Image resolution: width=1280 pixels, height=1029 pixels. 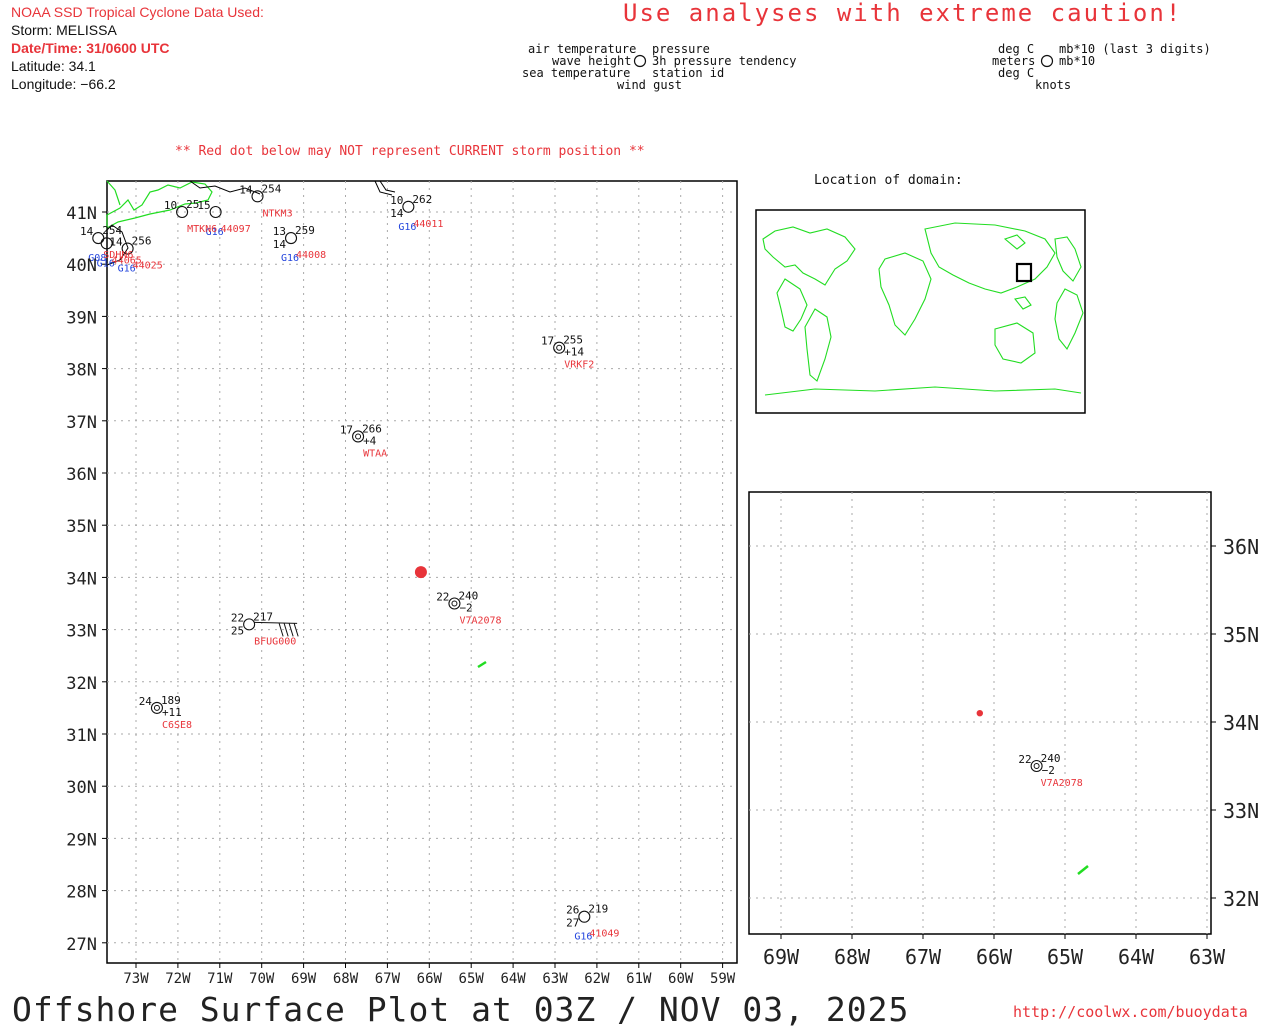 What do you see at coordinates (903, 13) in the screenshot?
I see `caution-banner: Use analyses with extreme caution!` at bounding box center [903, 13].